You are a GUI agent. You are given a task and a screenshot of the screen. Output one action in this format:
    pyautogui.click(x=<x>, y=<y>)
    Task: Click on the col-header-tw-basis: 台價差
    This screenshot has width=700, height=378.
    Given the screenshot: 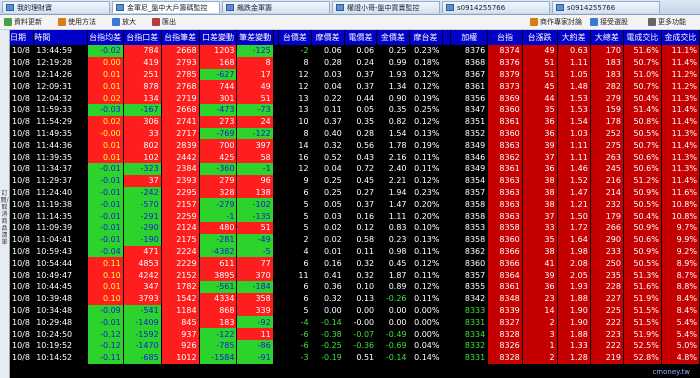 What is the action you would take?
    pyautogui.click(x=295, y=37)
    